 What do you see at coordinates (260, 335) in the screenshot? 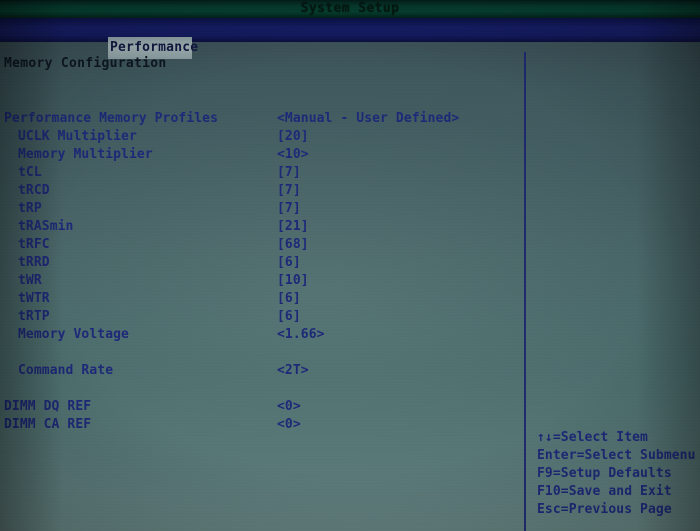
I see `setting-row: Memory Voltage <1.66>` at bounding box center [260, 335].